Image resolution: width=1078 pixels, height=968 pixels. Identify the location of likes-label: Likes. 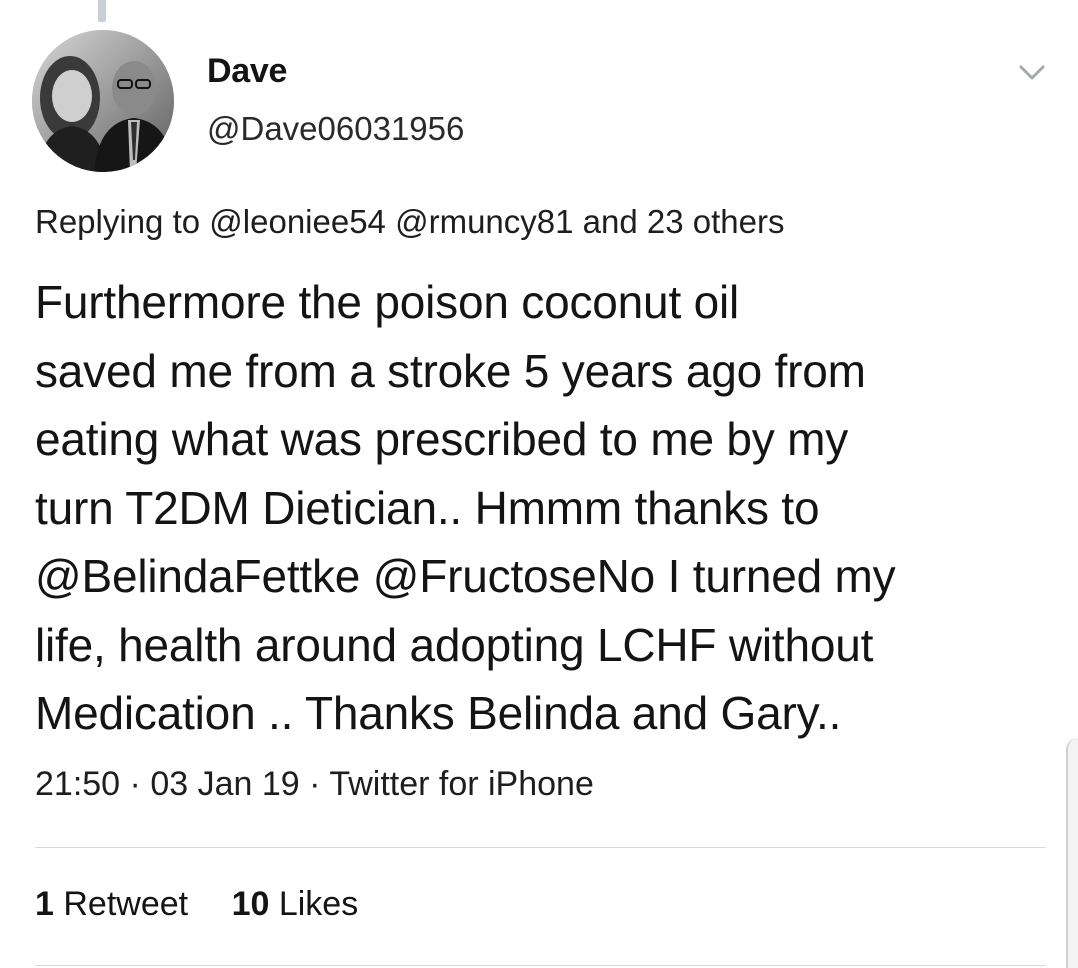
(318, 904).